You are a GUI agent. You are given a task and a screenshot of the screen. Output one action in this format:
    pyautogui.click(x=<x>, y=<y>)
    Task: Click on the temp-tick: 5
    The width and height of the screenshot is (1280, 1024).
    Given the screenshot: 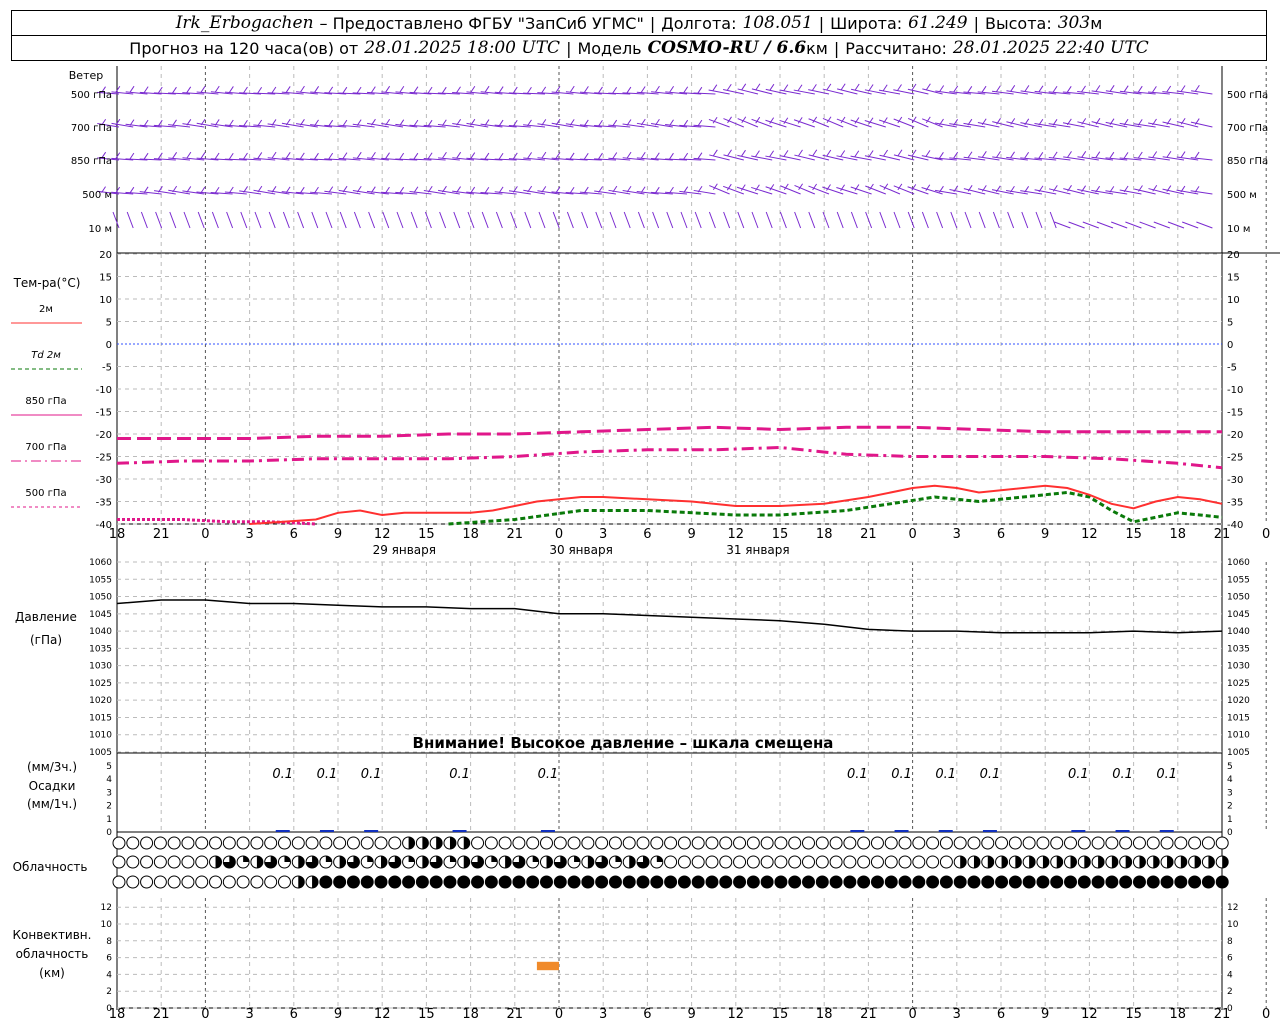 What is the action you would take?
    pyautogui.click(x=1230, y=323)
    